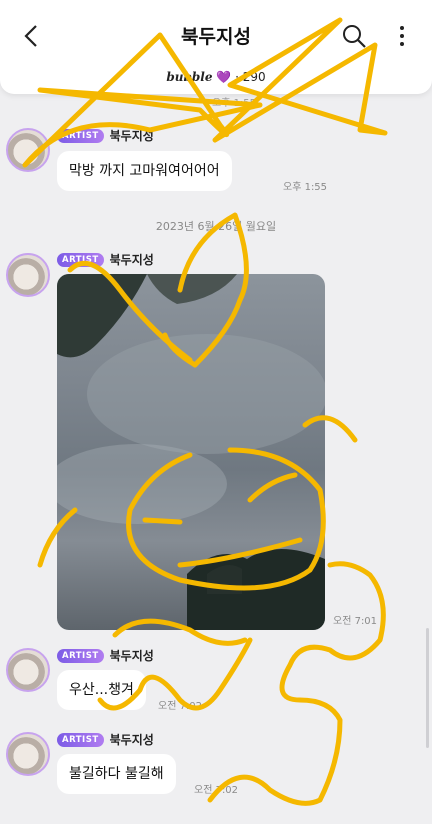 This screenshot has height=824, width=432. Describe the element at coordinates (189, 77) in the screenshot. I see `bubble-logo: bubble` at that location.